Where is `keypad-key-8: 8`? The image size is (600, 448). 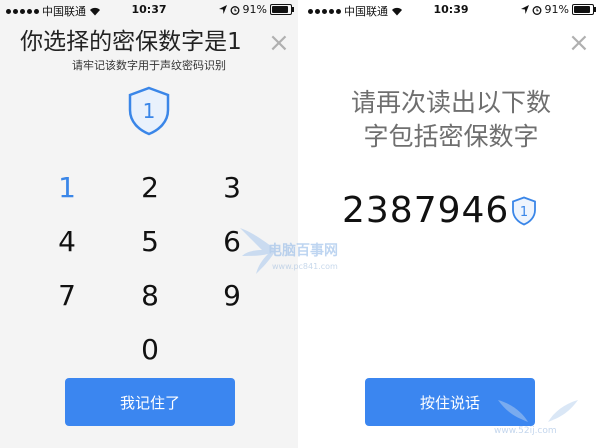 keypad-key-8: 8 is located at coordinates (150, 296).